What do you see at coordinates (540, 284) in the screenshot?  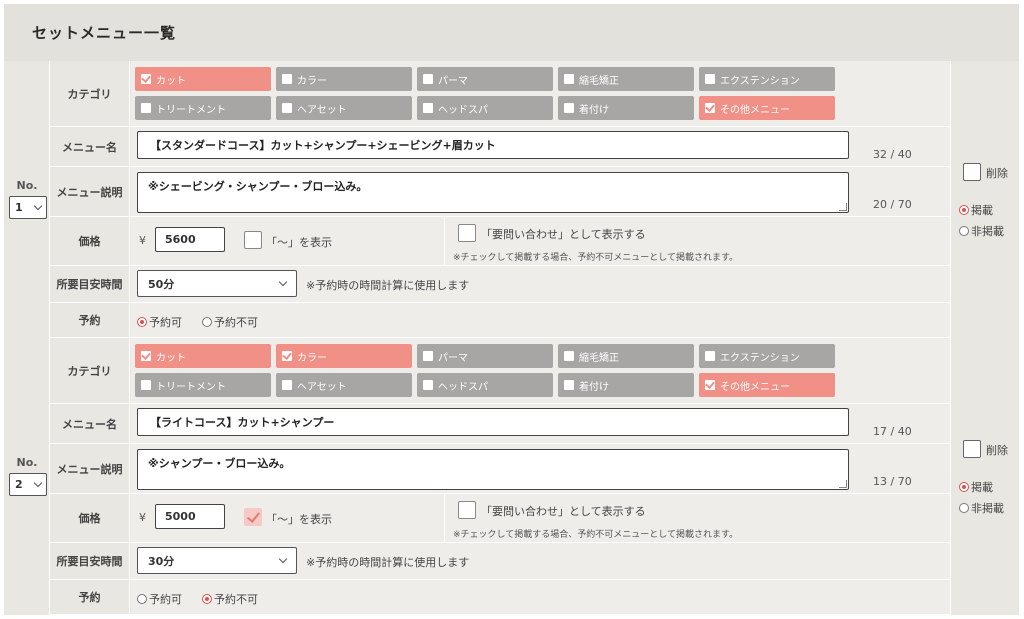 I see `duration-content: 50分 ※予約時の時間計算に使用します` at bounding box center [540, 284].